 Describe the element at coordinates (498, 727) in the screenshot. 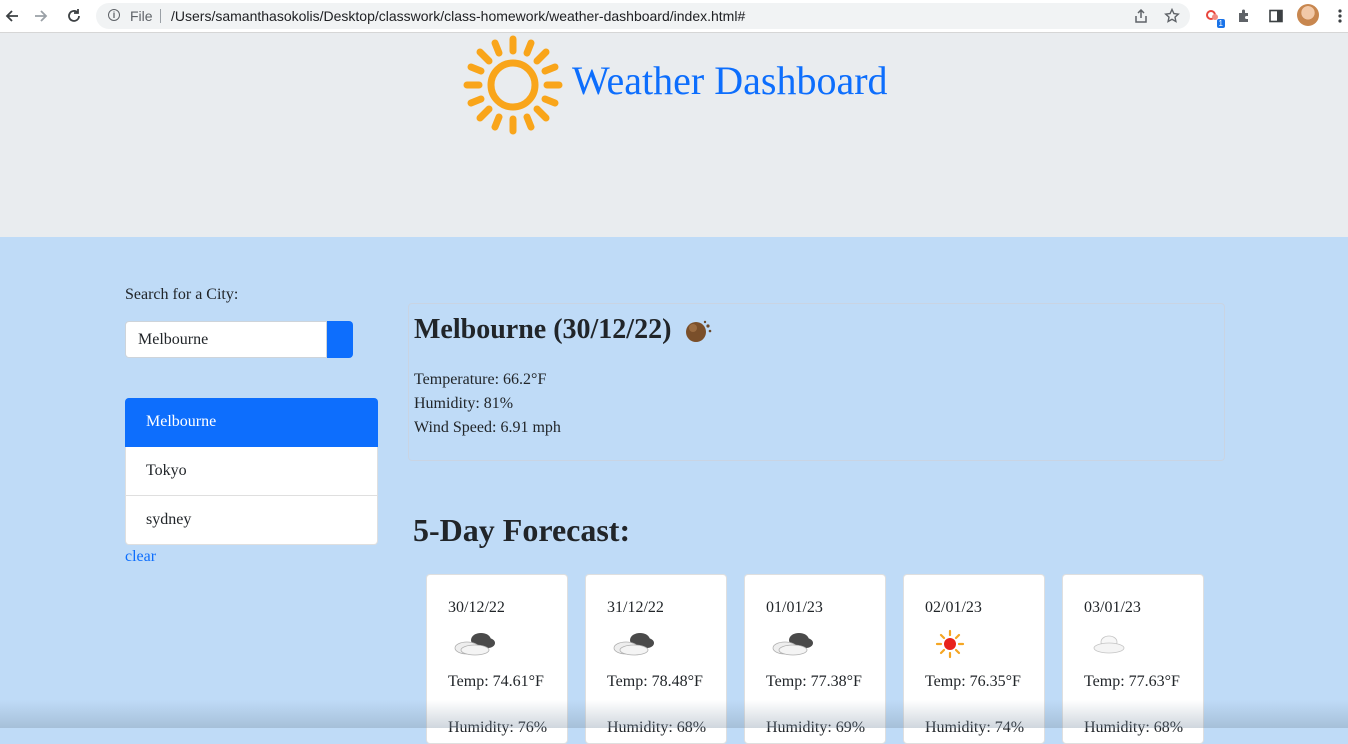

I see `forecast-humidity: Humidity: 76%` at that location.